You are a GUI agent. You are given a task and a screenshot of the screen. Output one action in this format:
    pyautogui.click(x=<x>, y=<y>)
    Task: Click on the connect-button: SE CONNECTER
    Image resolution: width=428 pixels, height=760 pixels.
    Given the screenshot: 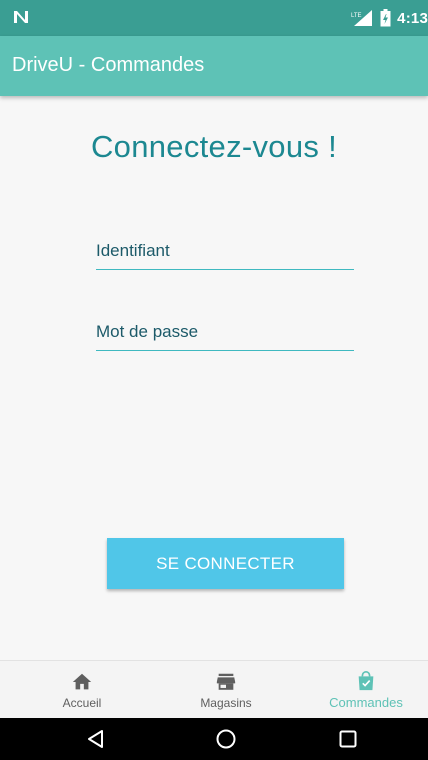 What is the action you would take?
    pyautogui.click(x=225, y=563)
    